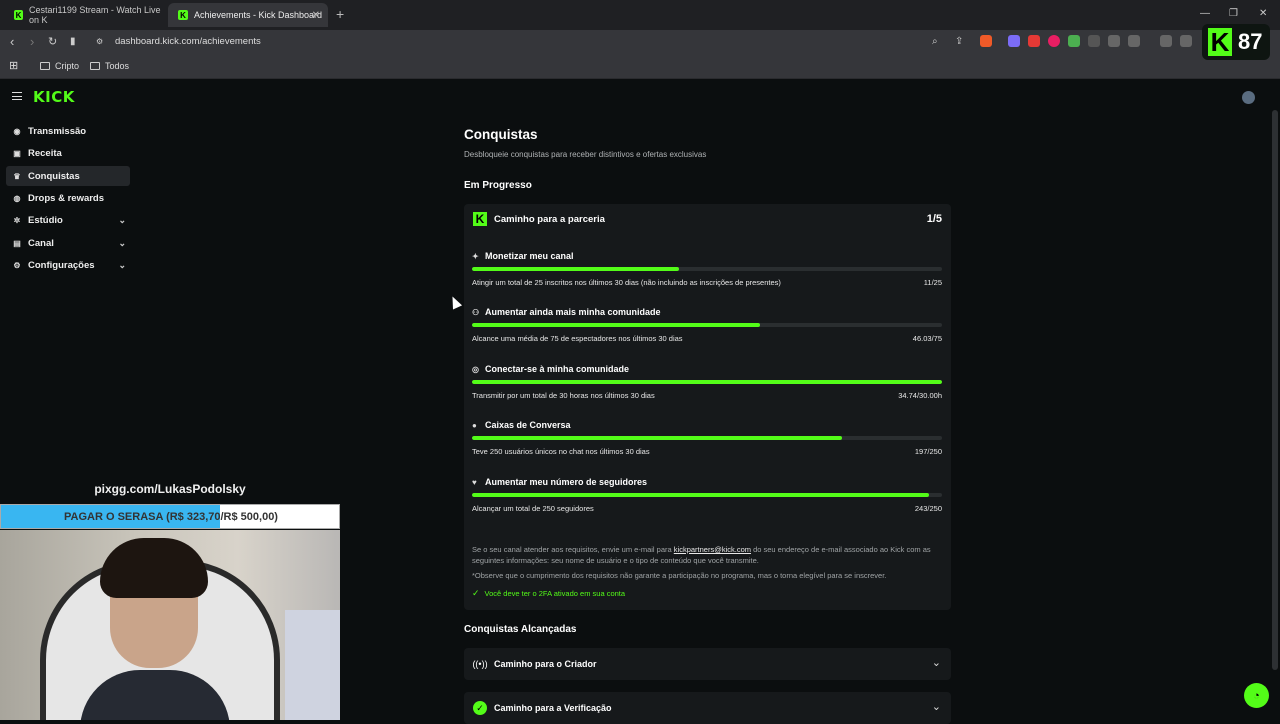 This screenshot has width=1280, height=724. I want to click on kick-logo: KICK, so click(54, 97).